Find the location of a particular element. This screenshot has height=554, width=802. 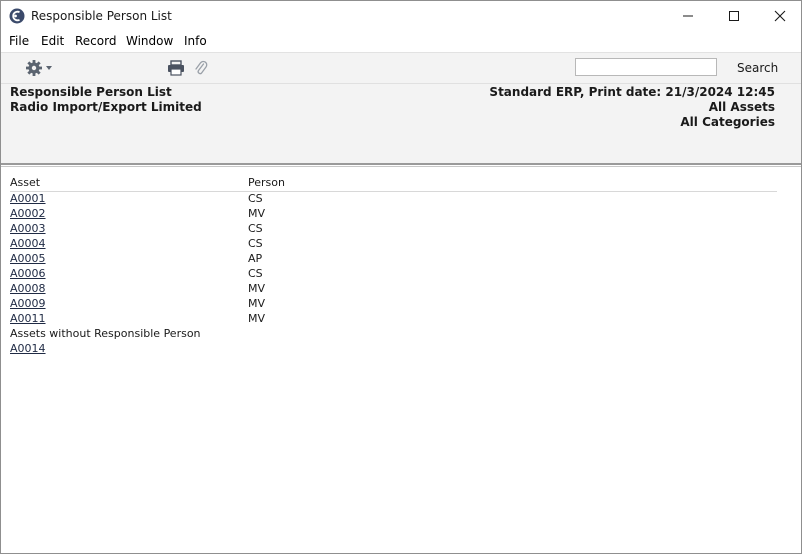

menu-bar: File Edit Record Window Info is located at coordinates (401, 42).